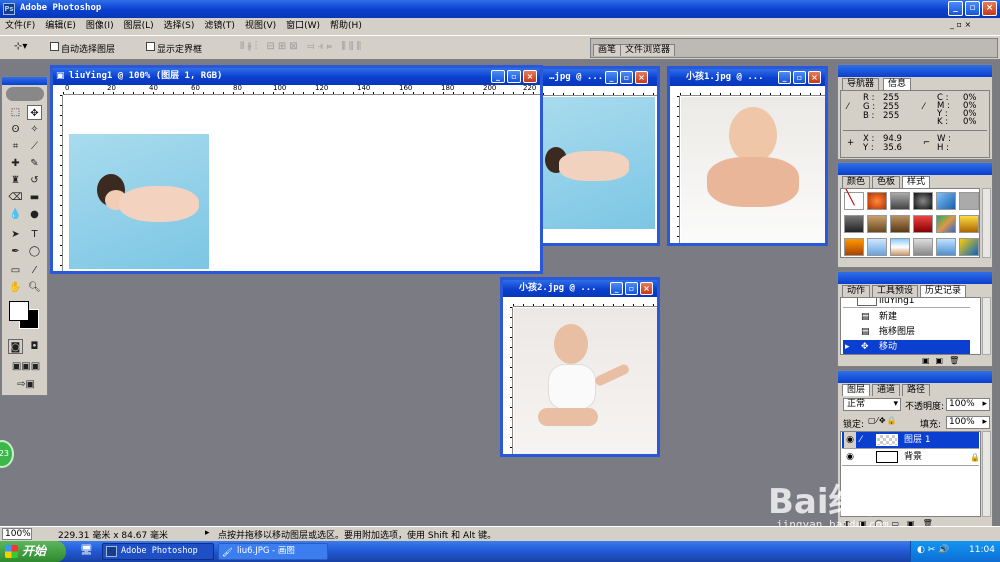  What do you see at coordinates (910, 440) in the screenshot?
I see `layer-row-selected: ◉ ⁄ 图层 1` at bounding box center [910, 440].